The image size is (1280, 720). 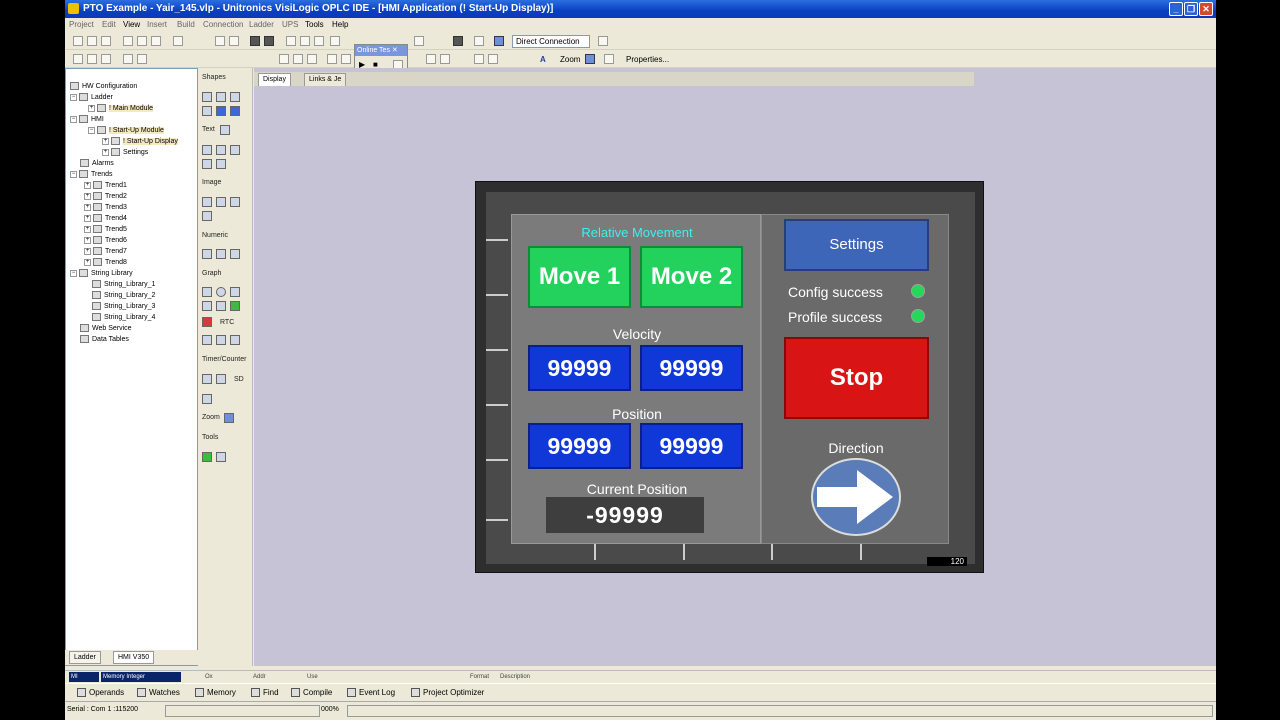 I want to click on tree-item: + Trend5, so click(x=105, y=229).